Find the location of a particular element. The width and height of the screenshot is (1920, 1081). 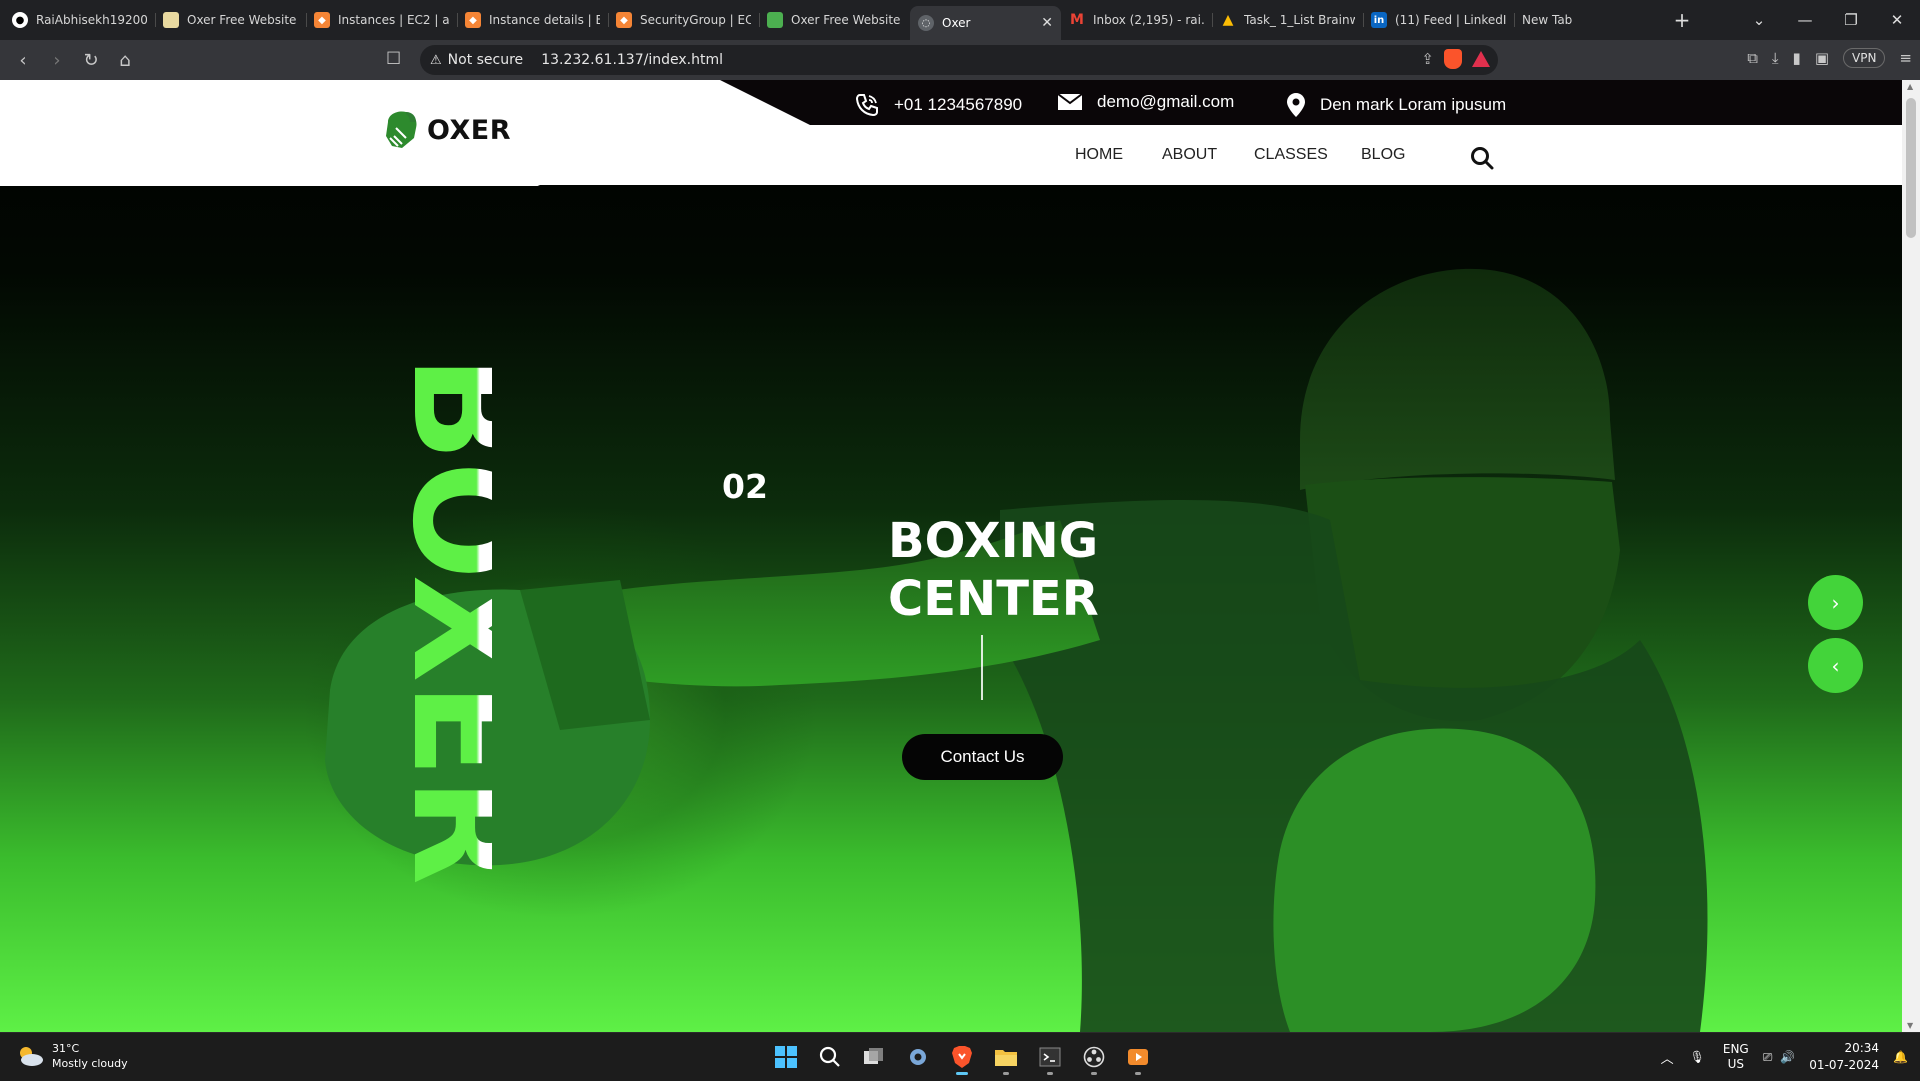

gear-icon is located at coordinates (918, 1057).